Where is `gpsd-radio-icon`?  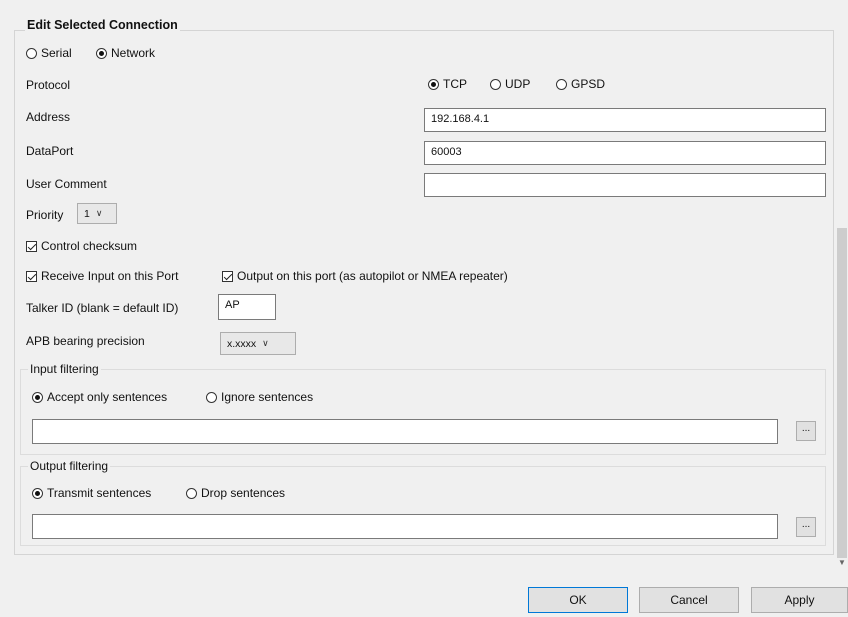 gpsd-radio-icon is located at coordinates (561, 84).